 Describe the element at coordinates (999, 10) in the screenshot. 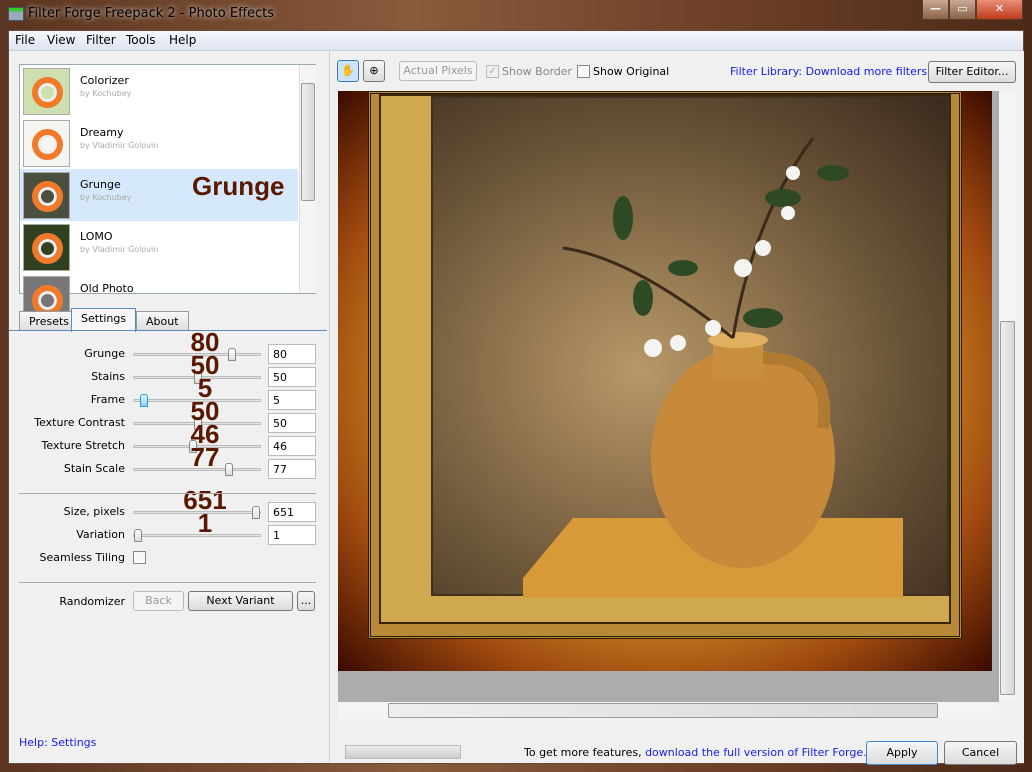

I see `close-button: ✕` at that location.